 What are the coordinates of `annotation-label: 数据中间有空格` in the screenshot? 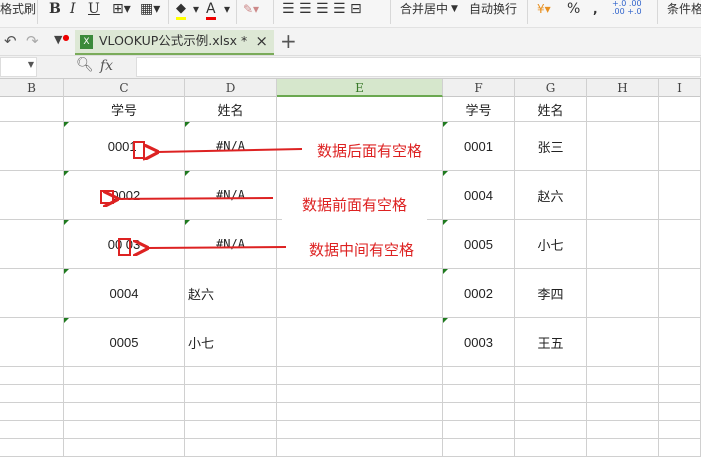 It's located at (362, 249).